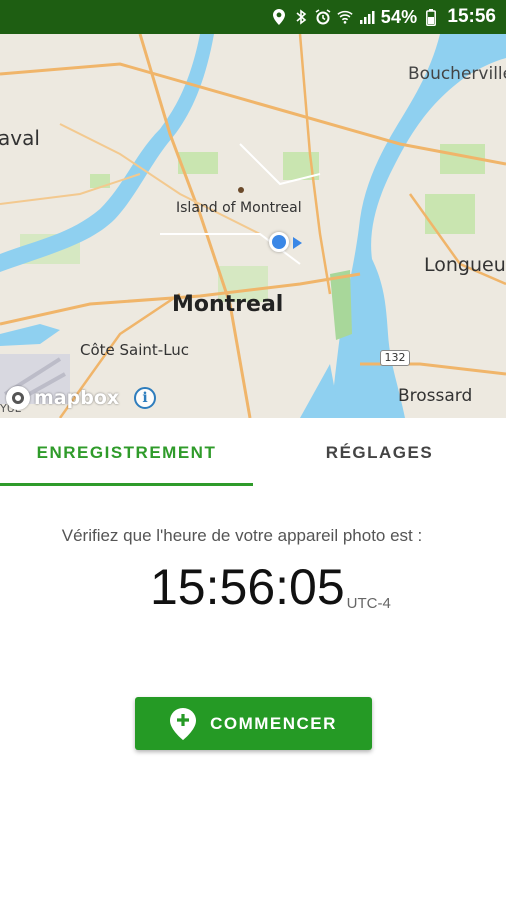 Image resolution: width=506 pixels, height=900 pixels. What do you see at coordinates (341, 305) in the screenshot?
I see `island-park` at bounding box center [341, 305].